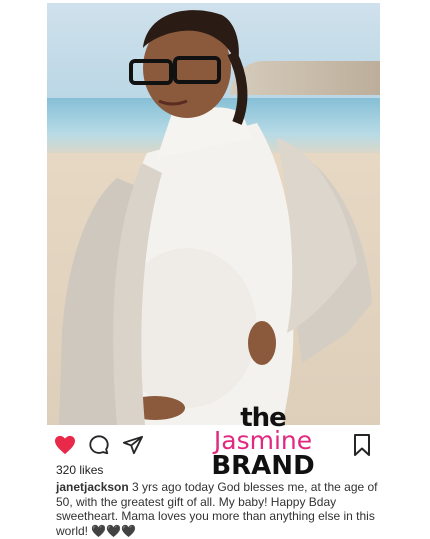  I want to click on comment-icon, so click(99, 445).